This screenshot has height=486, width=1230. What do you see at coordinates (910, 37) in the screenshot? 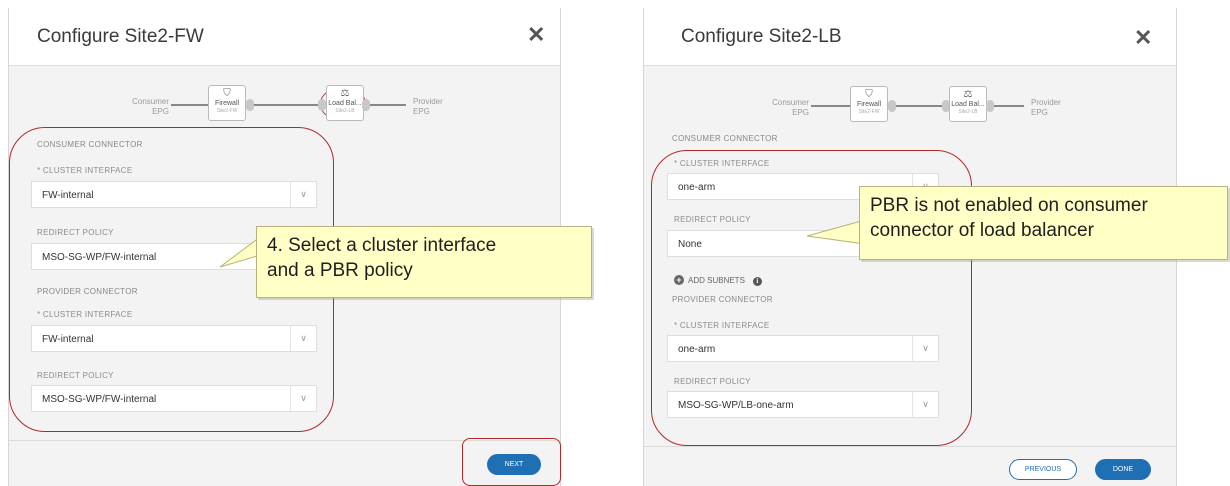
I see `dialog-header: Configure Site2-LB ✕` at bounding box center [910, 37].